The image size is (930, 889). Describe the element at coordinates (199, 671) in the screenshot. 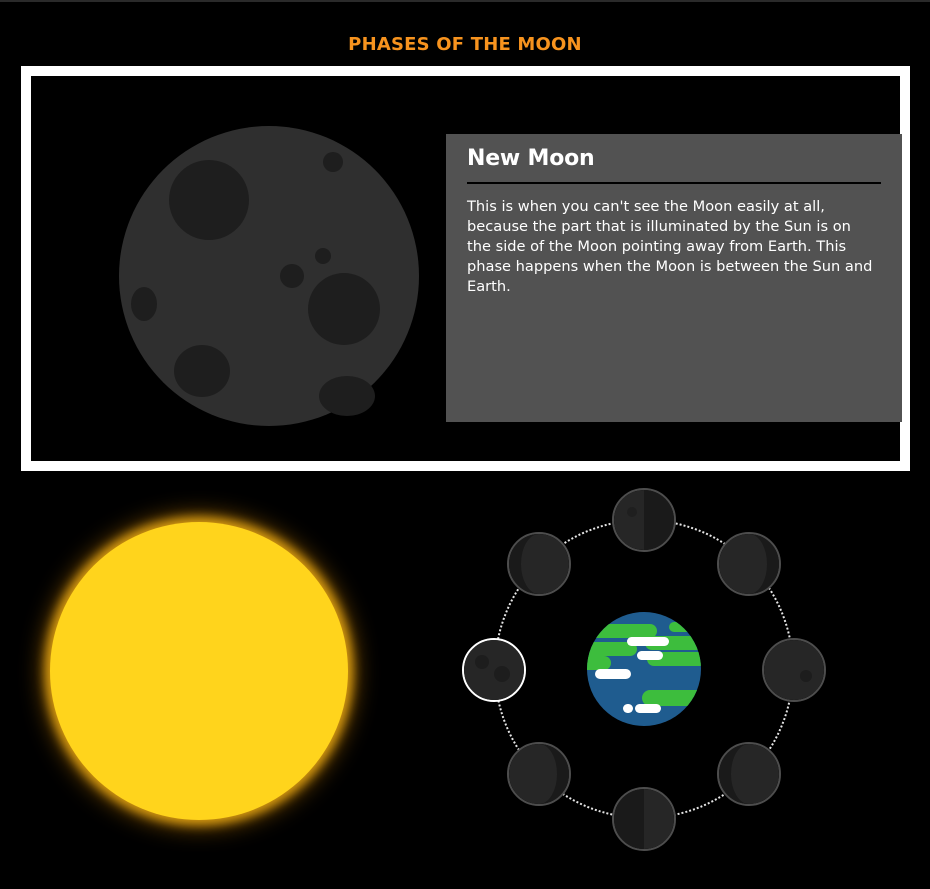

I see `sun-icon` at that location.